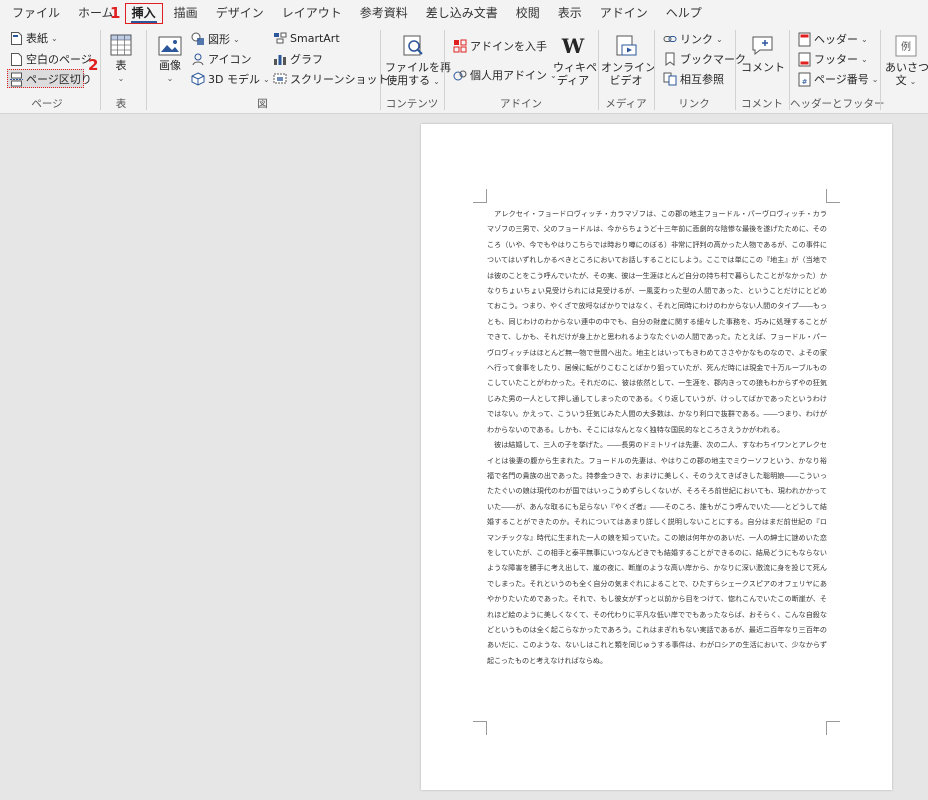 This screenshot has width=928, height=800. I want to click on picture-icon, so click(170, 46).